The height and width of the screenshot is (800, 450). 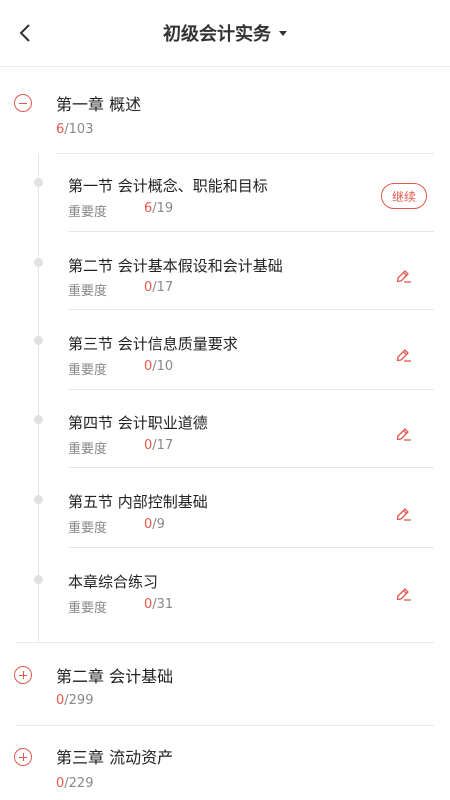 What do you see at coordinates (75, 129) in the screenshot?
I see `chapter-progress: 6/103` at bounding box center [75, 129].